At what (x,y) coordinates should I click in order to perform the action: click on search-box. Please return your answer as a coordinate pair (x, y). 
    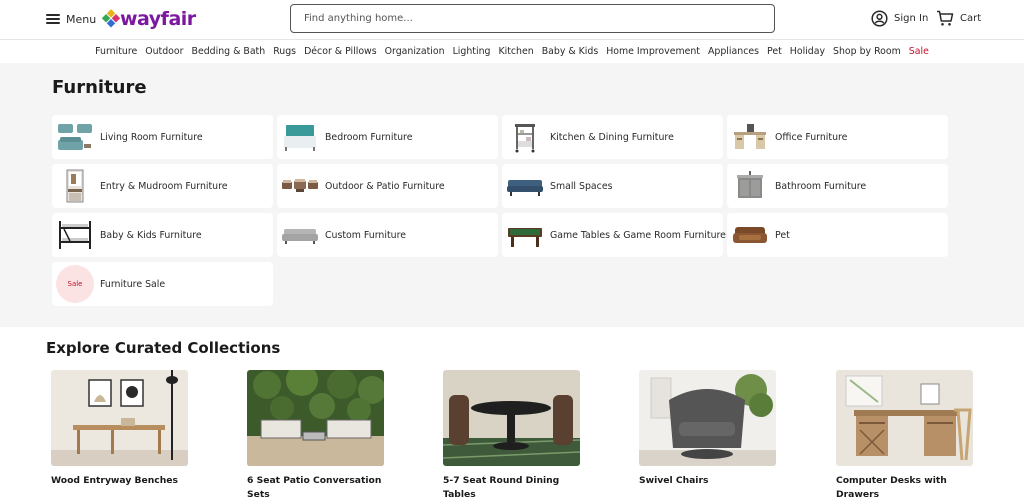
    Looking at the image, I should click on (532, 18).